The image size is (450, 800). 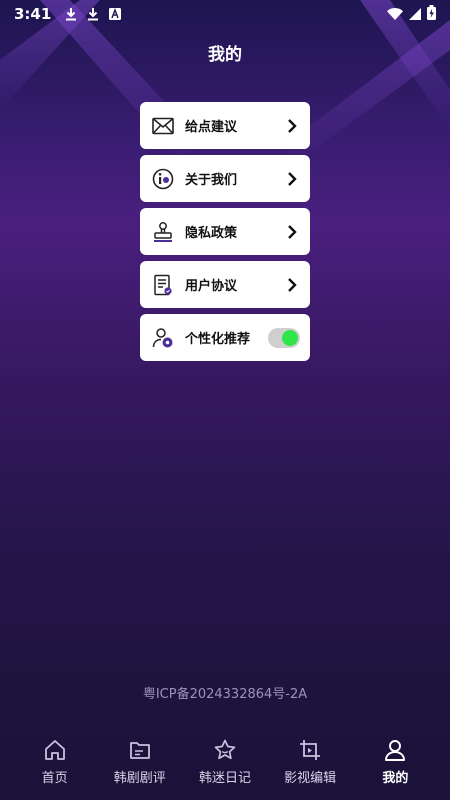 What do you see at coordinates (310, 778) in the screenshot?
I see `tab-label: 影视编辑` at bounding box center [310, 778].